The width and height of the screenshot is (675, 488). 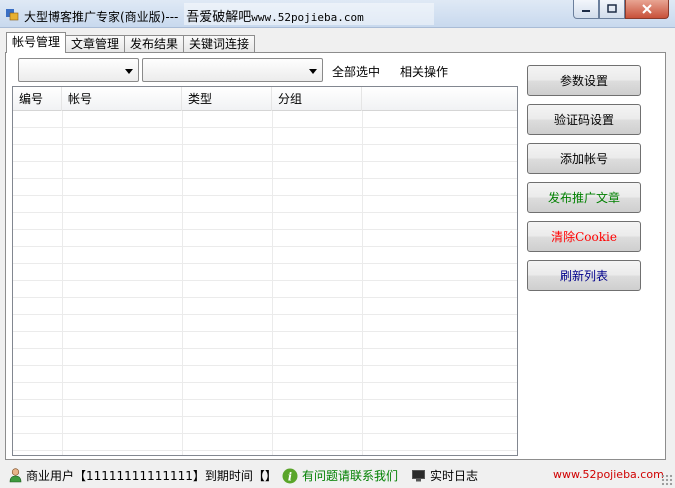 I want to click on column-header-group: 分组, so click(x=317, y=99).